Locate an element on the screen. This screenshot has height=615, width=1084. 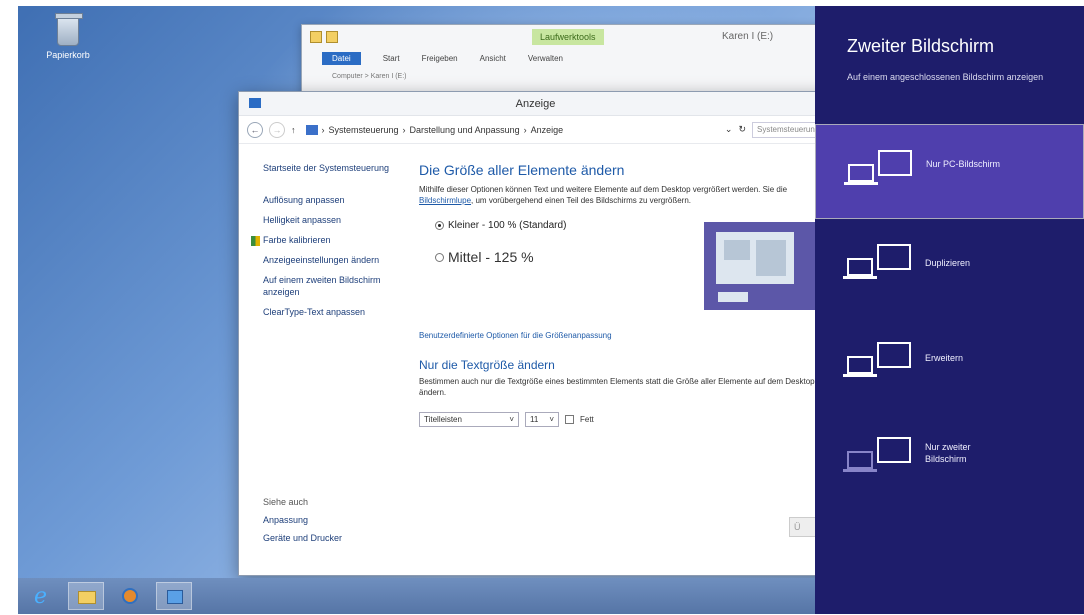
file-explorer-icon is located at coordinates (86, 596).